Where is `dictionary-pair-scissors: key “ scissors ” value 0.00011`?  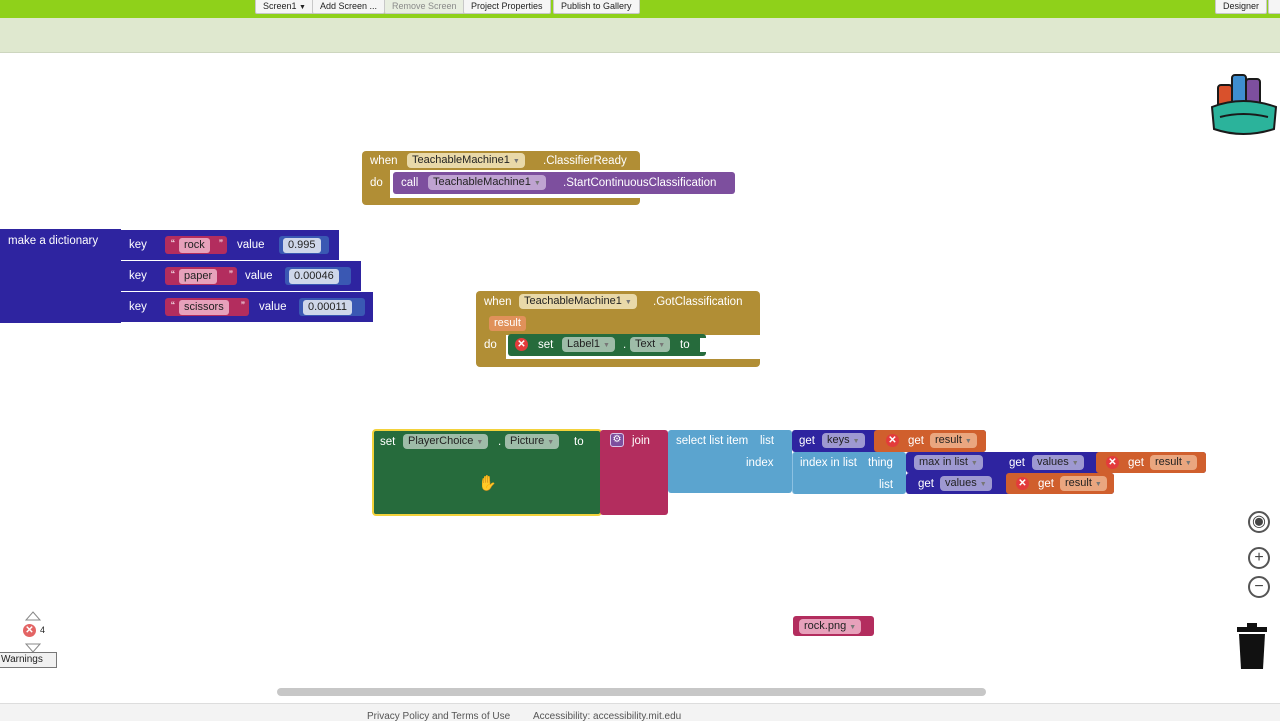 dictionary-pair-scissors: key “ scissors ” value 0.00011 is located at coordinates (247, 307).